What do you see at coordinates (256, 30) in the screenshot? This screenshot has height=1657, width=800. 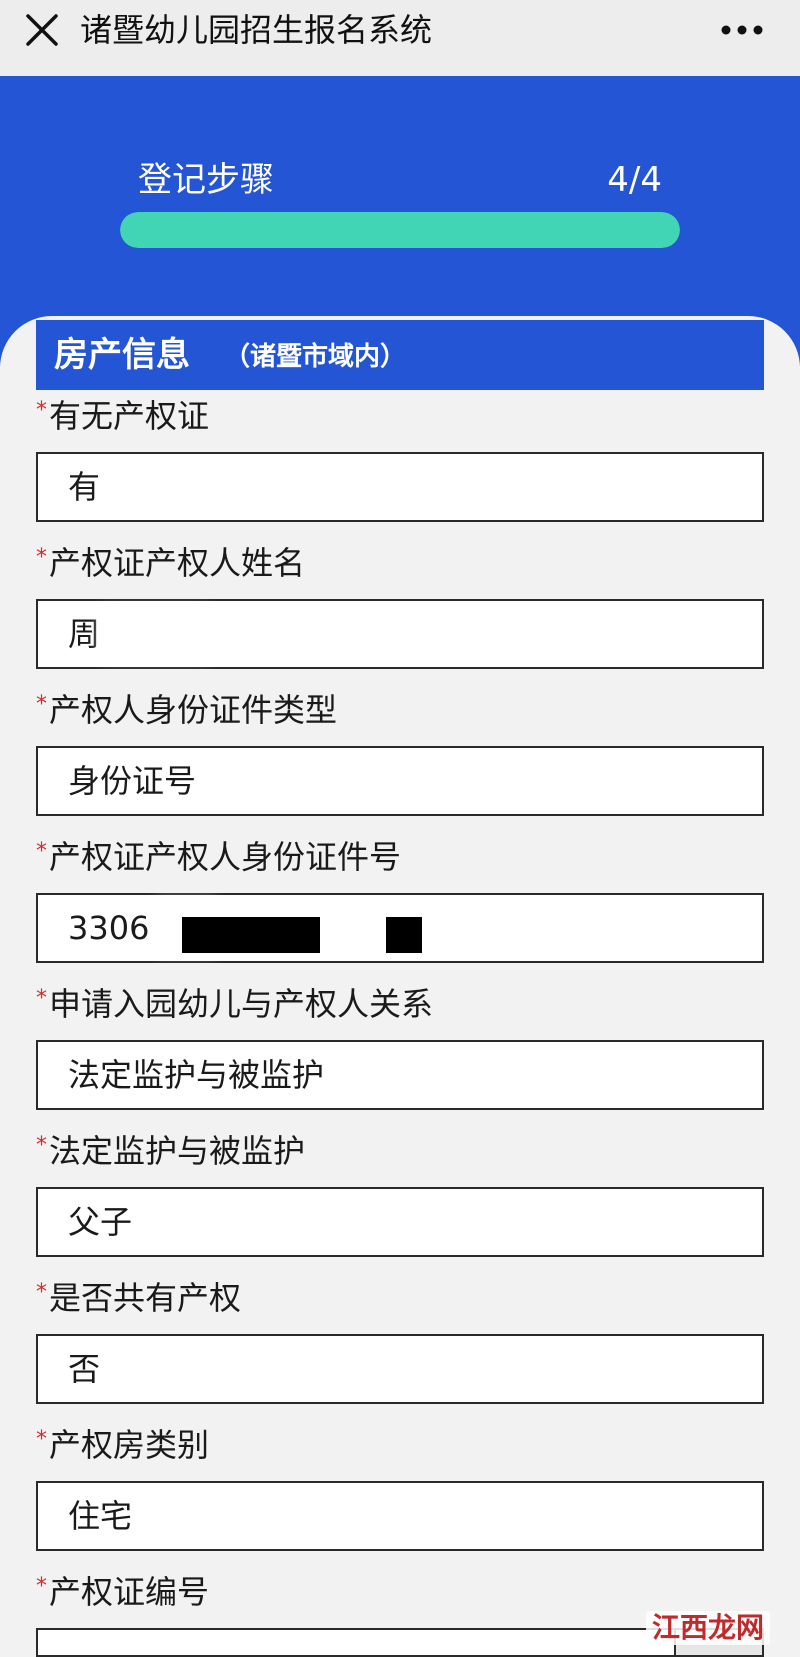 I see `app-title: 诸暨幼儿园招生报名系统` at bounding box center [256, 30].